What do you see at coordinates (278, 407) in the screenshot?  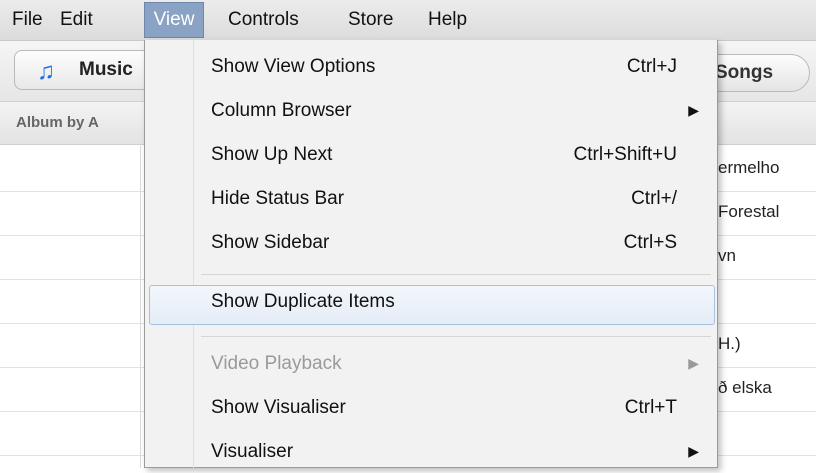 I see `menu-item-label: Show Visualiser` at bounding box center [278, 407].